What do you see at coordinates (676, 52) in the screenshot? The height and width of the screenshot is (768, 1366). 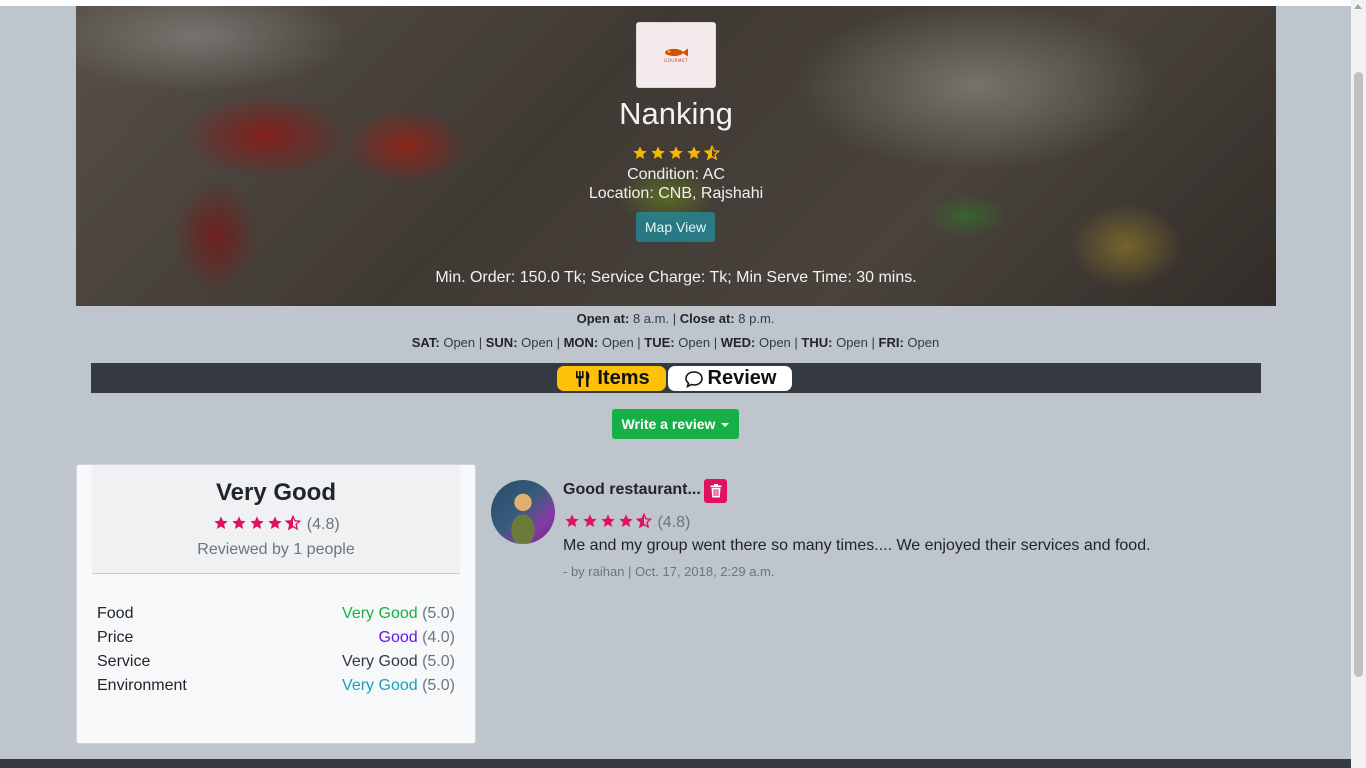 I see `fish-icon` at bounding box center [676, 52].